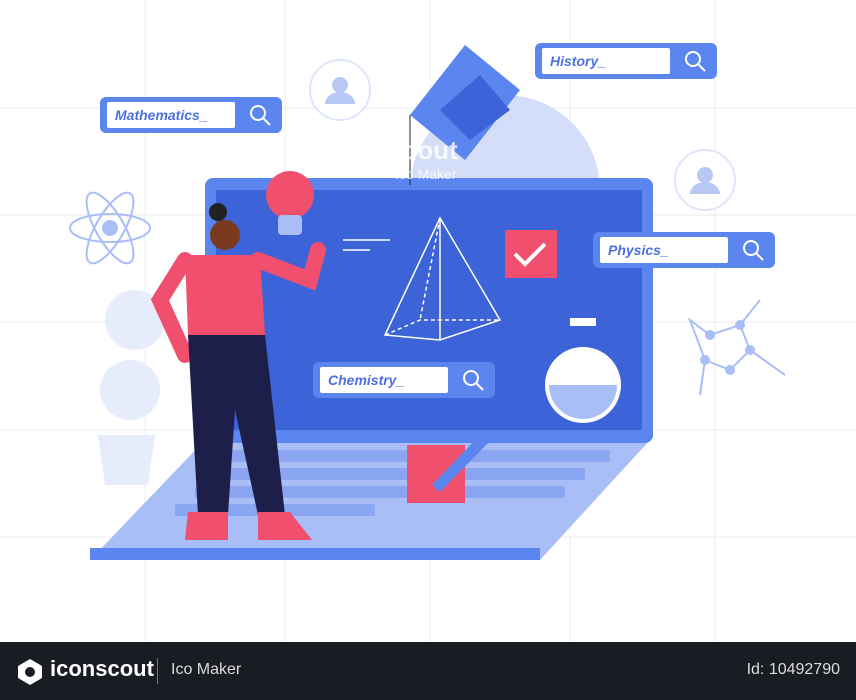  I want to click on footer-bar: iconscout Ico Maker Id: 10492790, so click(428, 671).